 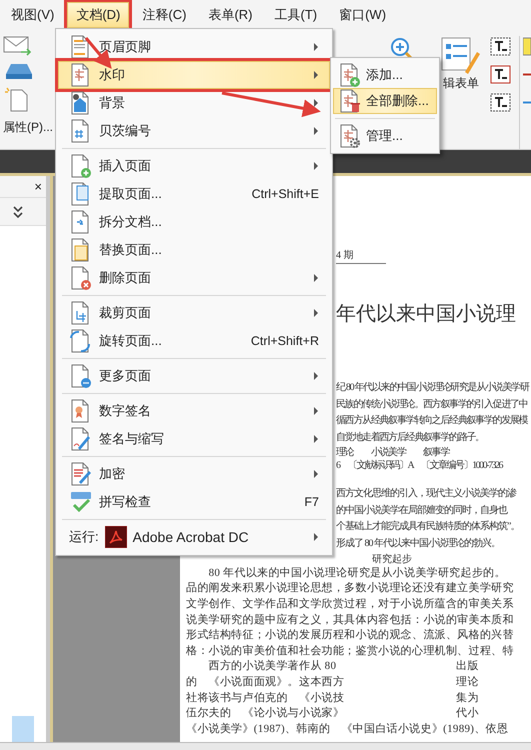 I want to click on keywords-line: 理论 小说美学 叙事学, so click(x=393, y=453).